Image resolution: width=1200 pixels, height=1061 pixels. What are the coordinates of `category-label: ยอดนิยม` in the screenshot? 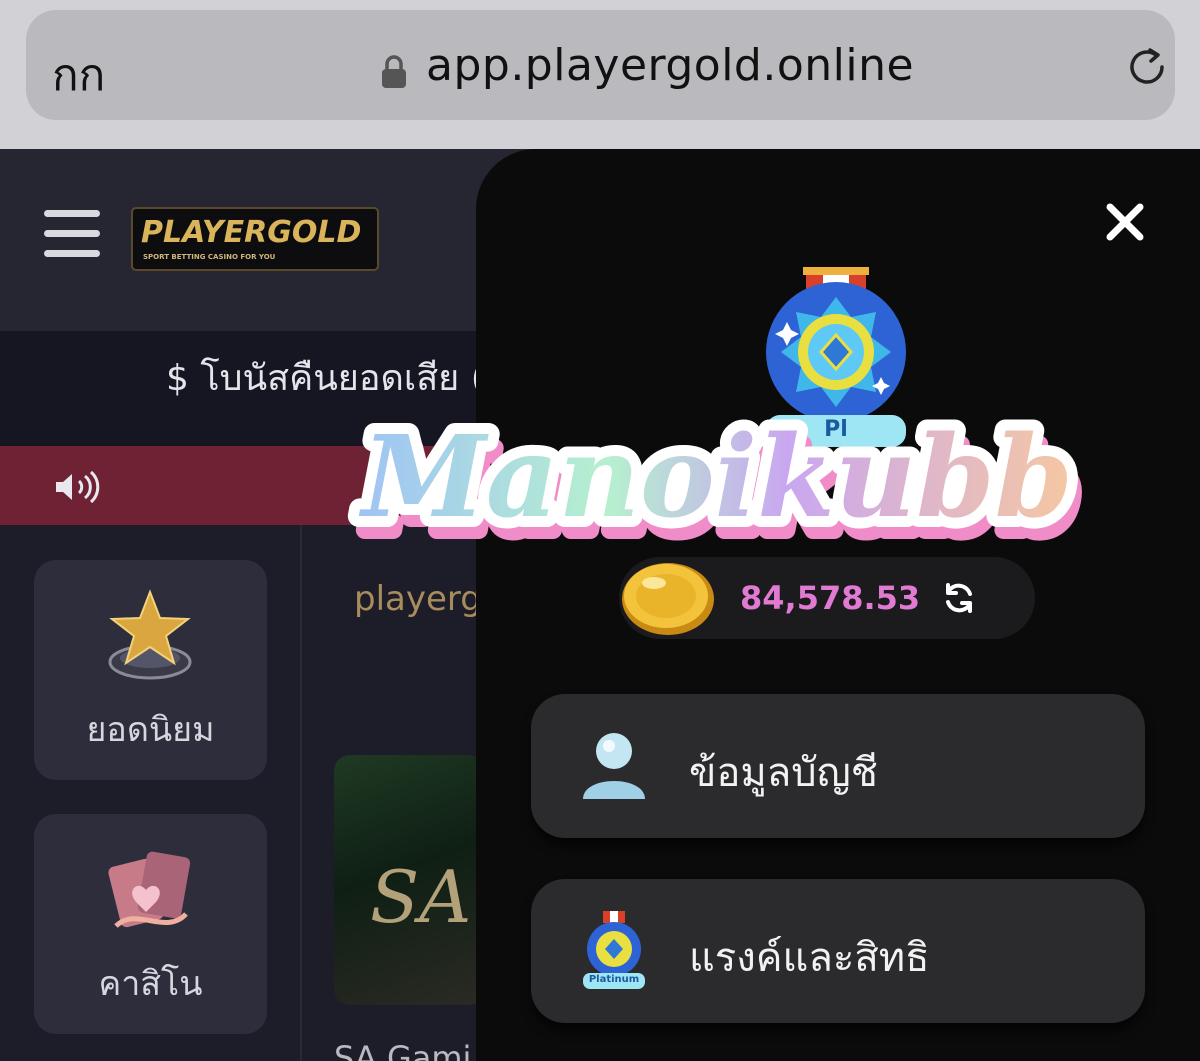 It's located at (150, 730).